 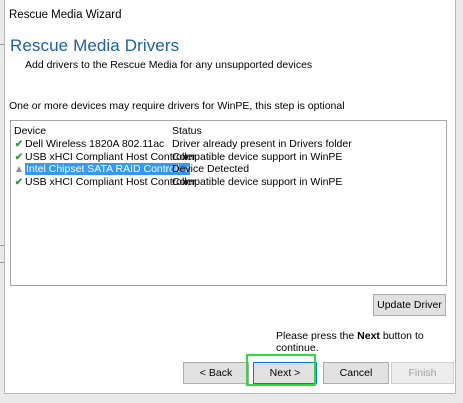 I want to click on column-header-device: Device, so click(x=30, y=131).